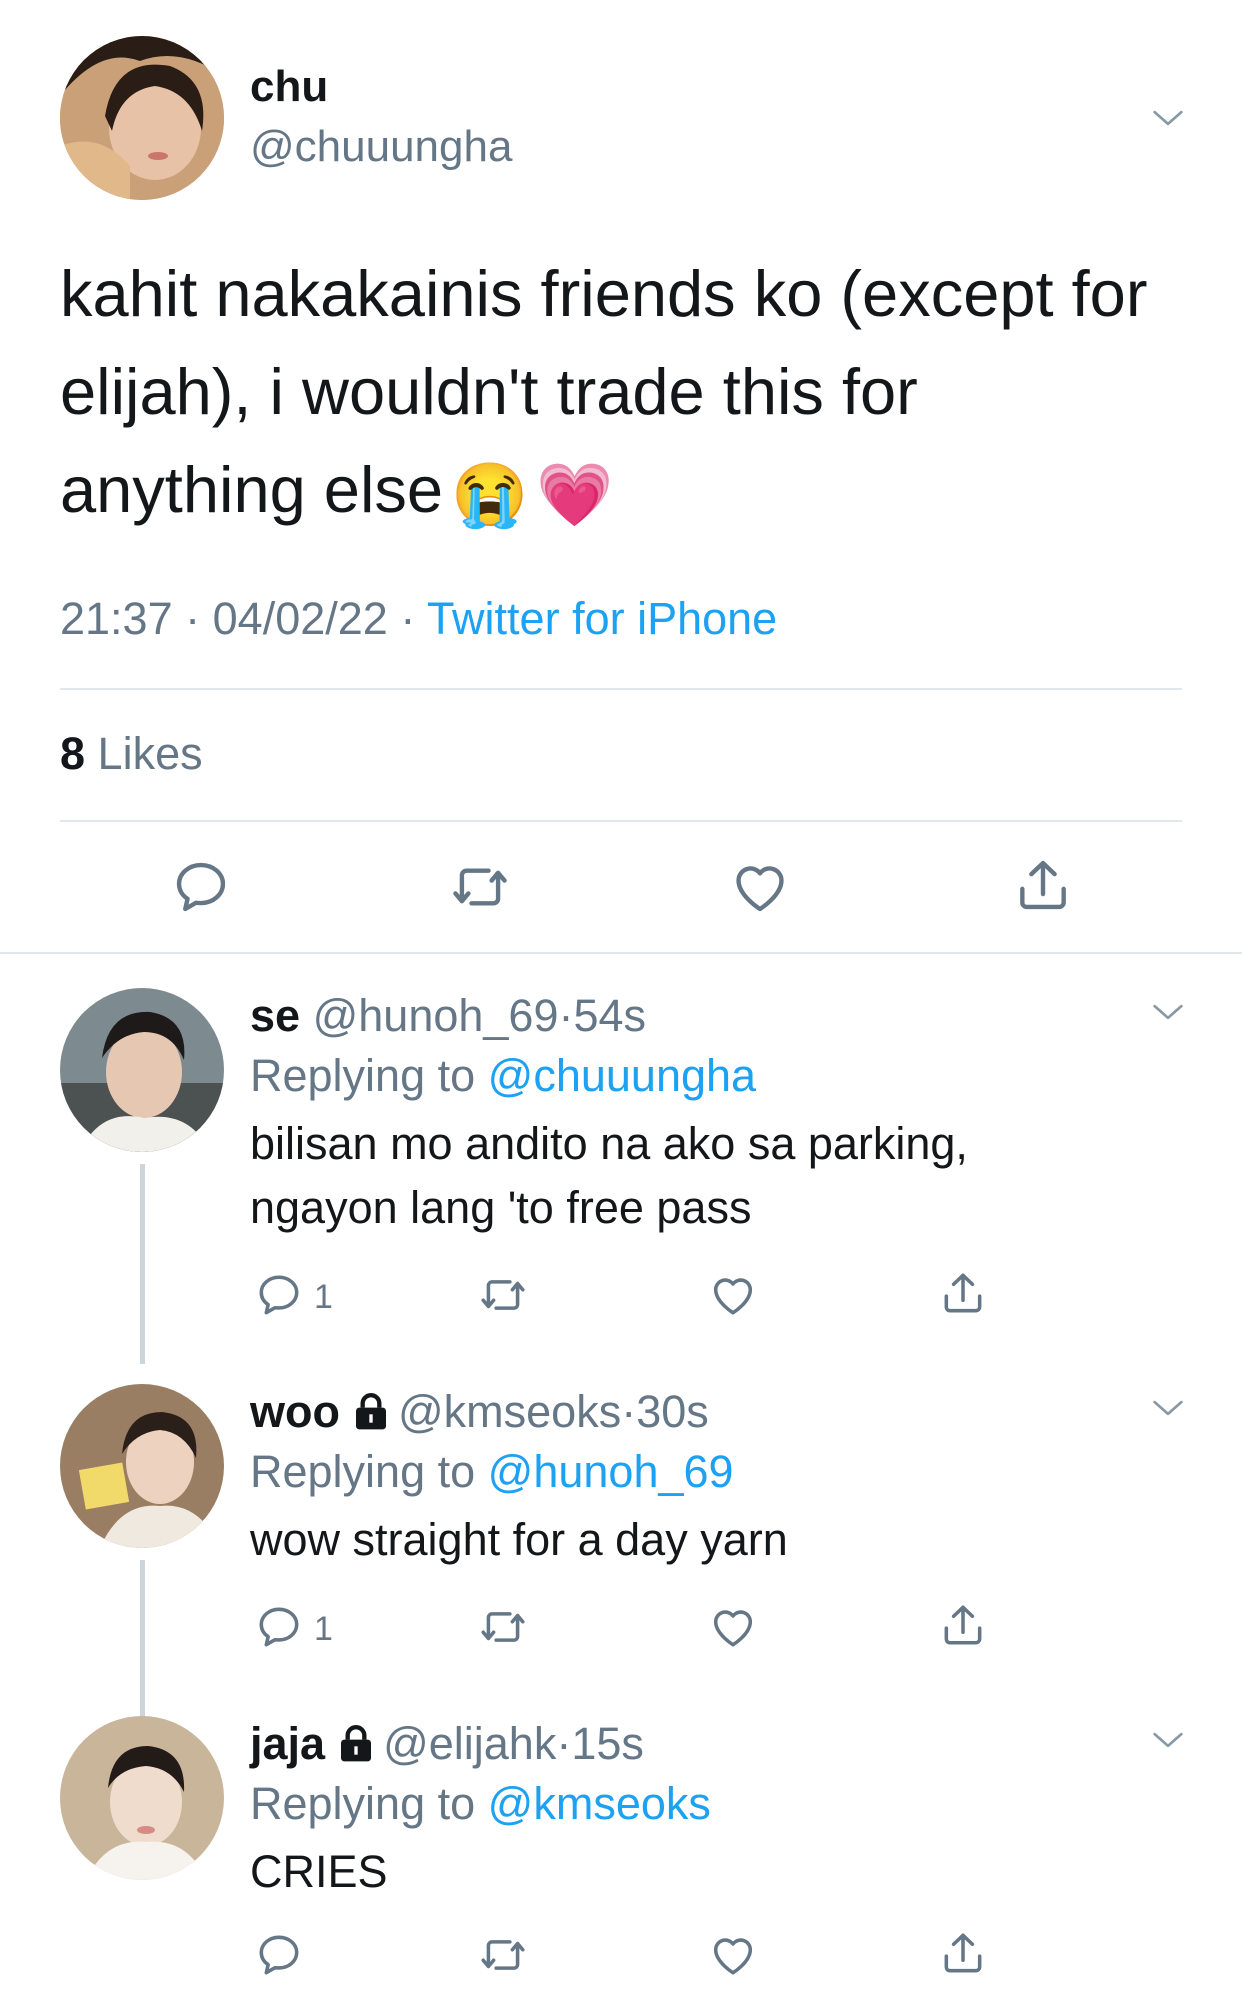  I want to click on reply-header: jaja @elijahk·15s, so click(447, 1744).